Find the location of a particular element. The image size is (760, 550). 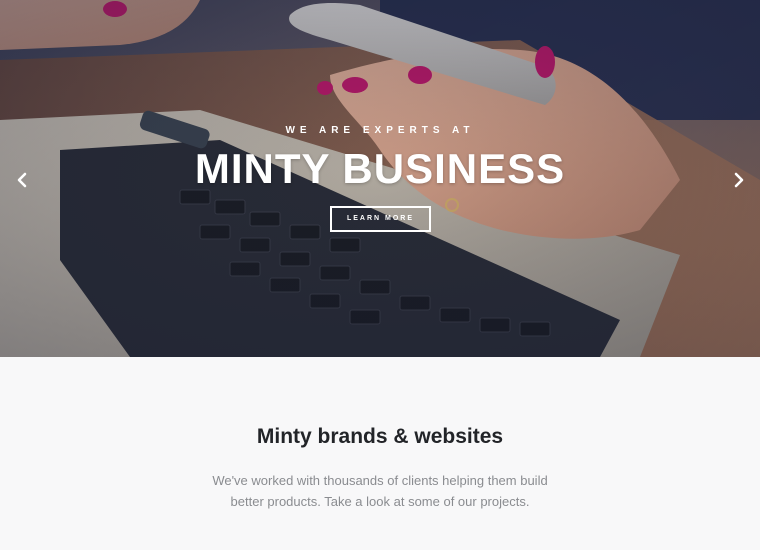

chevron-left-icon is located at coordinates (22, 180).